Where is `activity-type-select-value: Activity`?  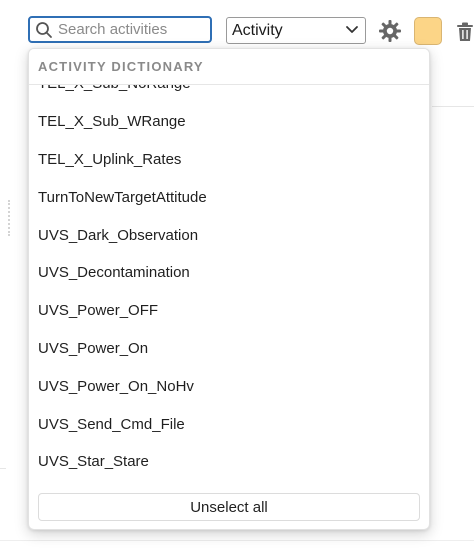
activity-type-select-value: Activity is located at coordinates (257, 30).